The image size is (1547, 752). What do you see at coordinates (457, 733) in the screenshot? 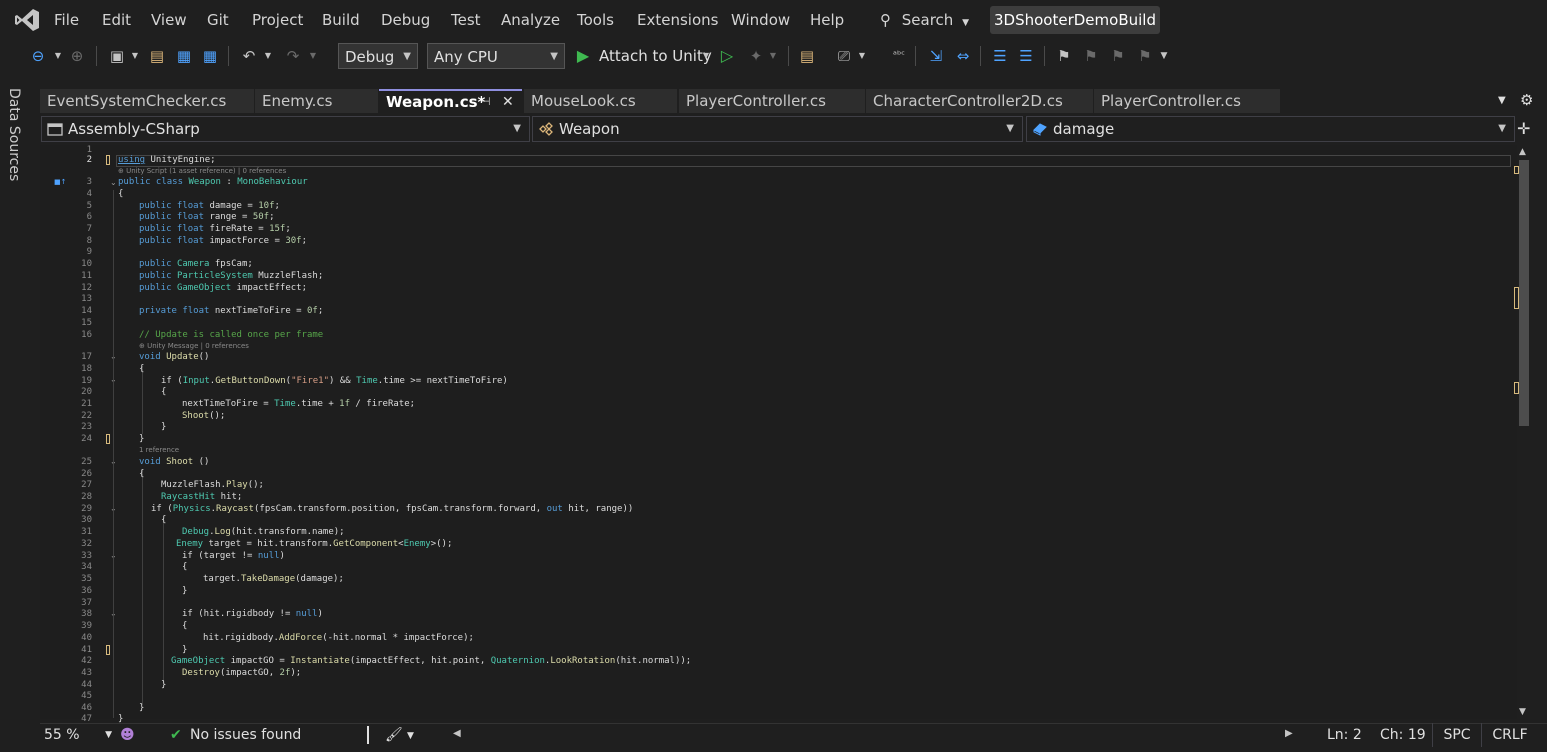
I see `scroll-left-icon: ◀` at bounding box center [457, 733].